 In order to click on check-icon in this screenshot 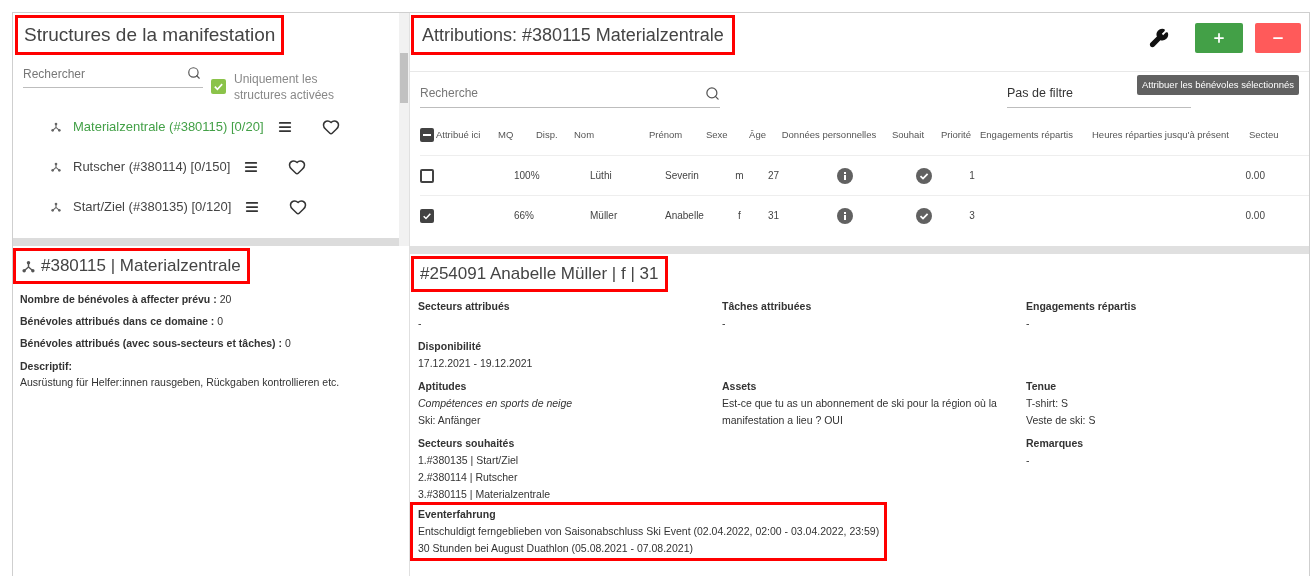, I will do `click(218, 86)`.